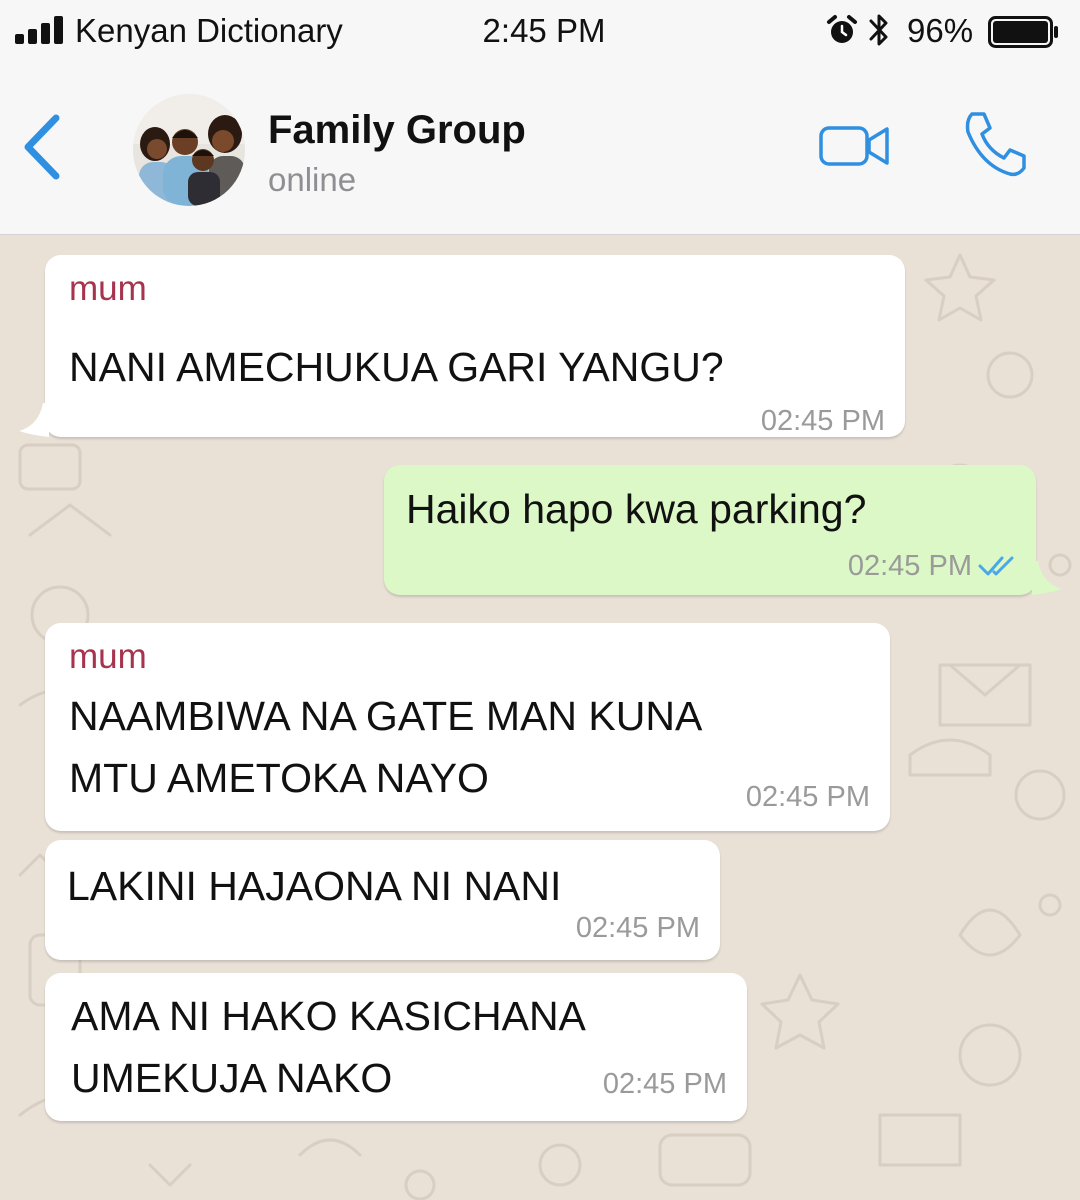  Describe the element at coordinates (940, 30) in the screenshot. I see `battery-percentage: 96%` at that location.